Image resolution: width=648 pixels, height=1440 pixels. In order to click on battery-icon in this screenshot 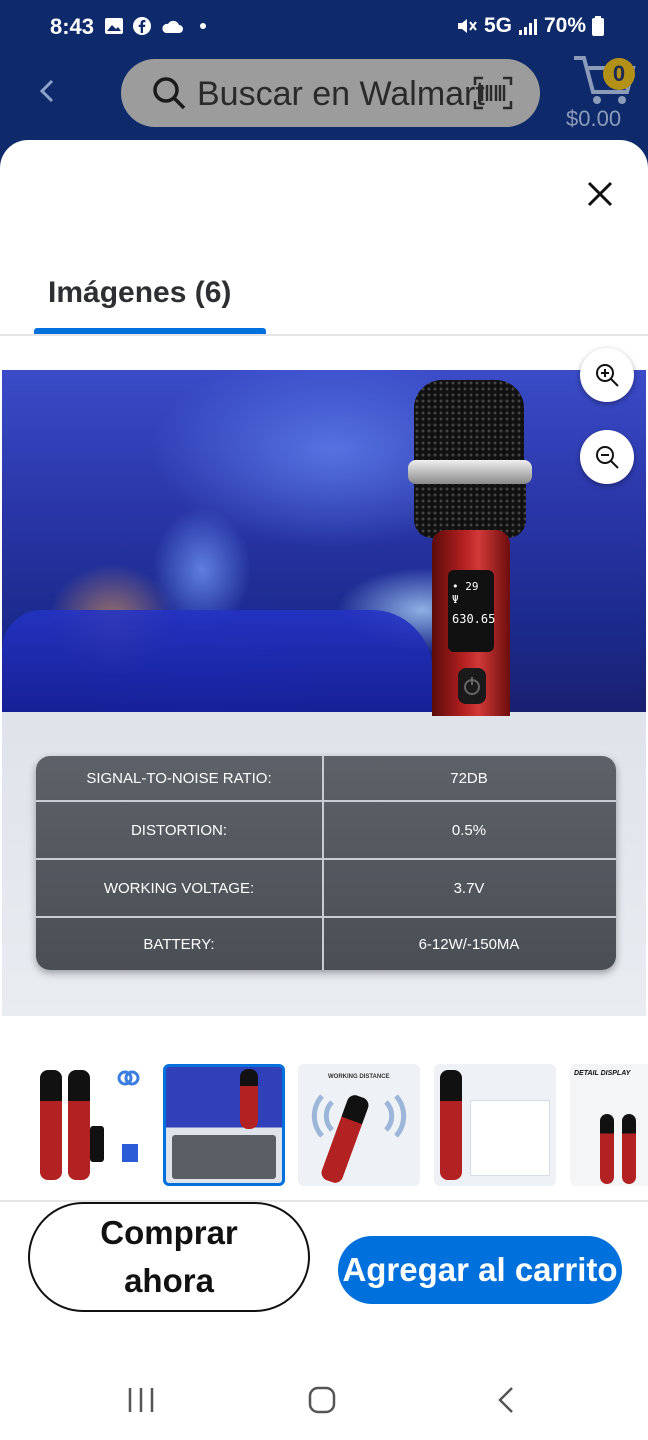, I will do `click(598, 26)`.